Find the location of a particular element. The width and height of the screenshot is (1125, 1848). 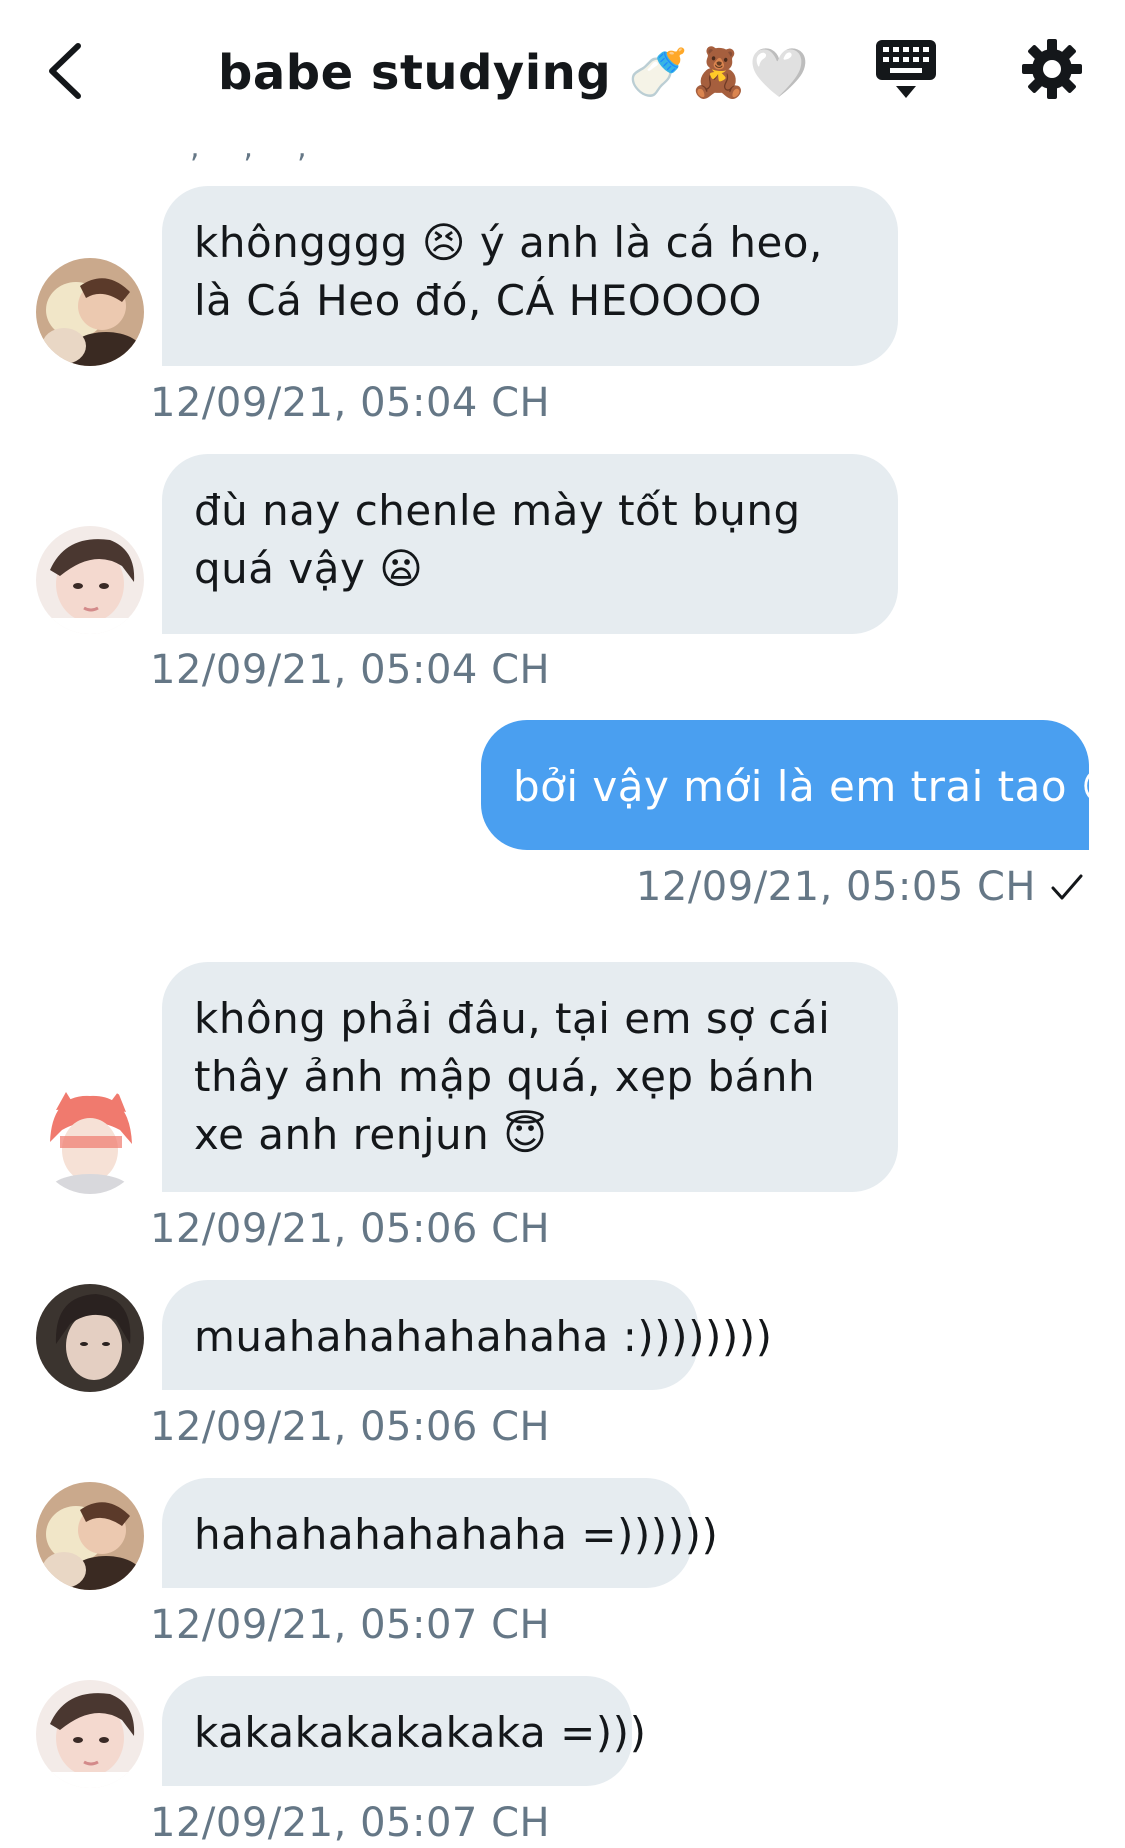

conversation-header: babe studying 🍼🧸🤍 ,,, is located at coordinates (562, 81).